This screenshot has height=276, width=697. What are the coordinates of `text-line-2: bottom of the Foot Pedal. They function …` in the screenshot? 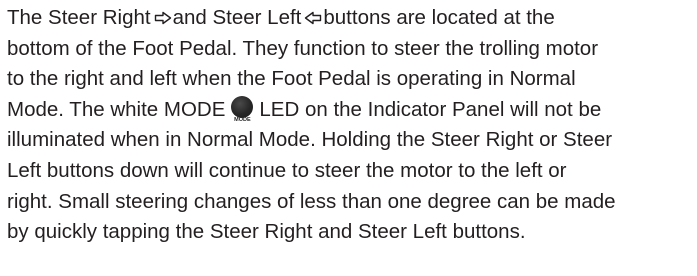 It's located at (303, 48).